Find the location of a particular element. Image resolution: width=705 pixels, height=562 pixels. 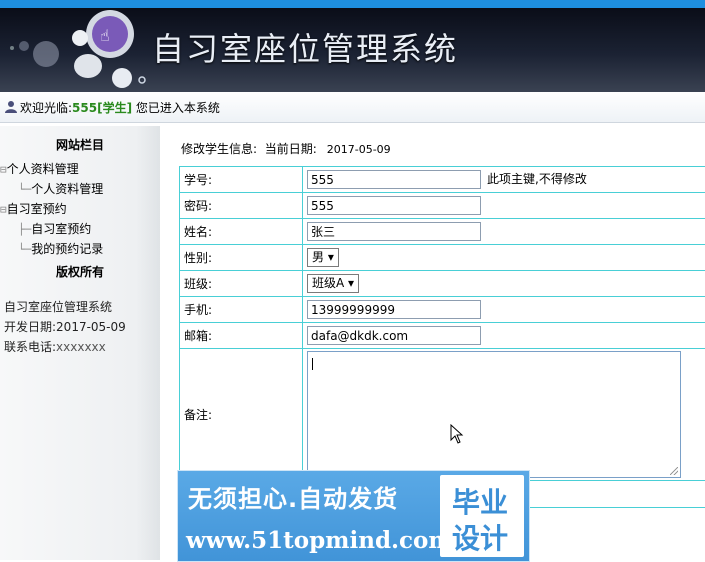

form-row-password: 密码: 555 is located at coordinates (442, 206).